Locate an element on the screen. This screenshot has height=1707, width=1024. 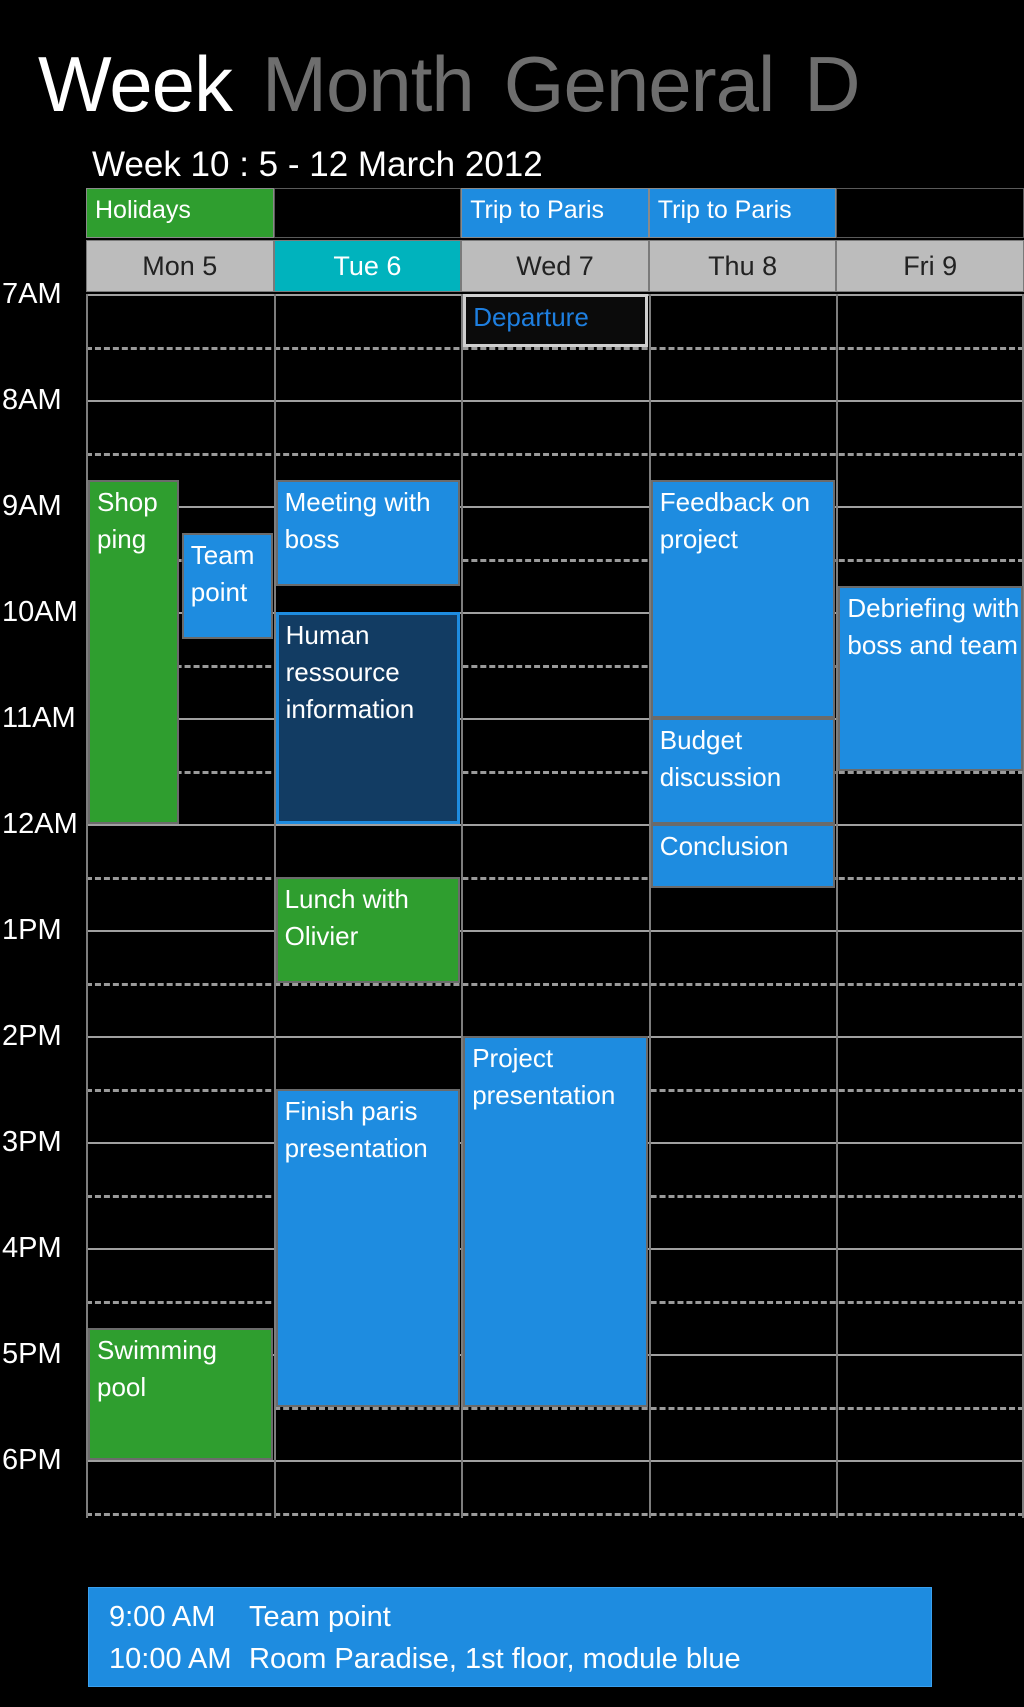
hour-label: 11AM is located at coordinates (39, 718).